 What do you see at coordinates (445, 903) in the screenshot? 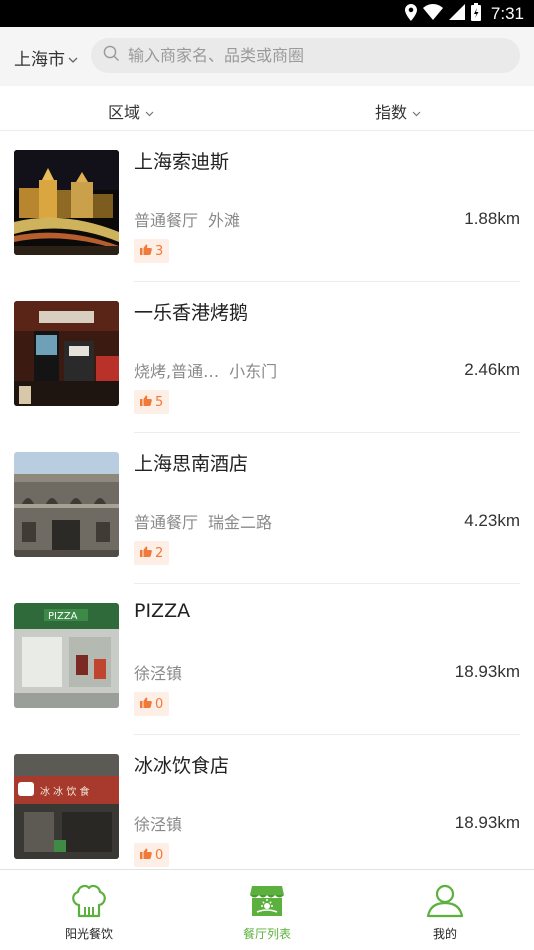
I see `user-icon` at bounding box center [445, 903].